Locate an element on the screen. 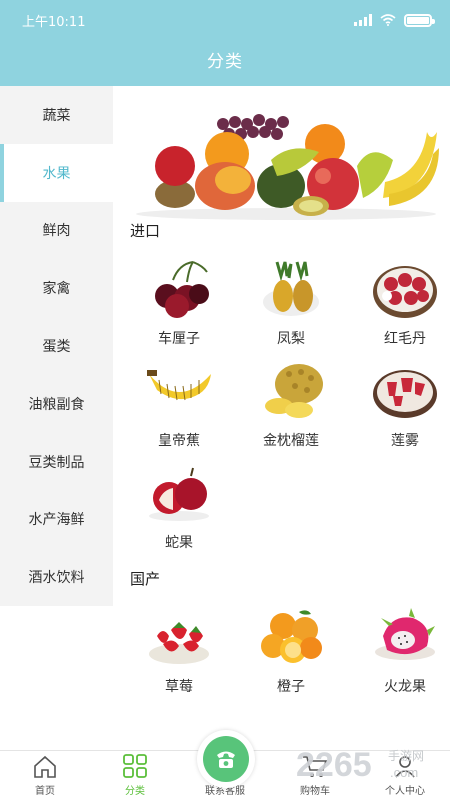 This screenshot has height=800, width=450. sidebar-item-label: 豆类制品 is located at coordinates (56, 462).